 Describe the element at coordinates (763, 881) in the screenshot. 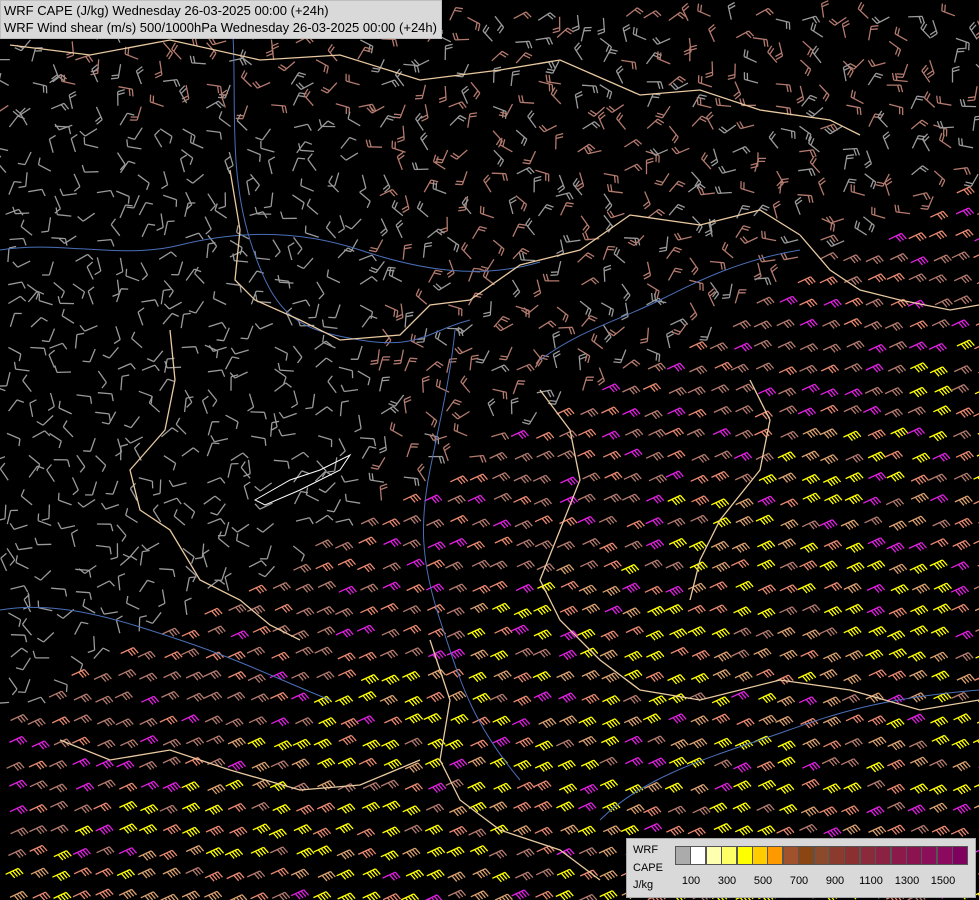

I see `legend-tick-label: 500` at that location.